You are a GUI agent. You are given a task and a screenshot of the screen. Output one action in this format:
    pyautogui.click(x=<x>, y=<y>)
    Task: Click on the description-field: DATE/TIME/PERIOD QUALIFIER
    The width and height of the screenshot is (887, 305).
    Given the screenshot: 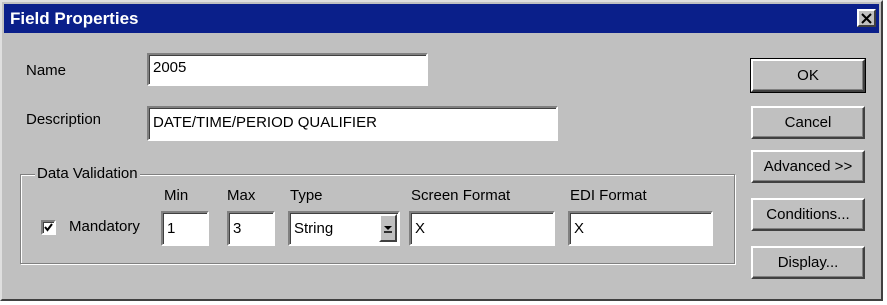 What is the action you would take?
    pyautogui.click(x=352, y=123)
    